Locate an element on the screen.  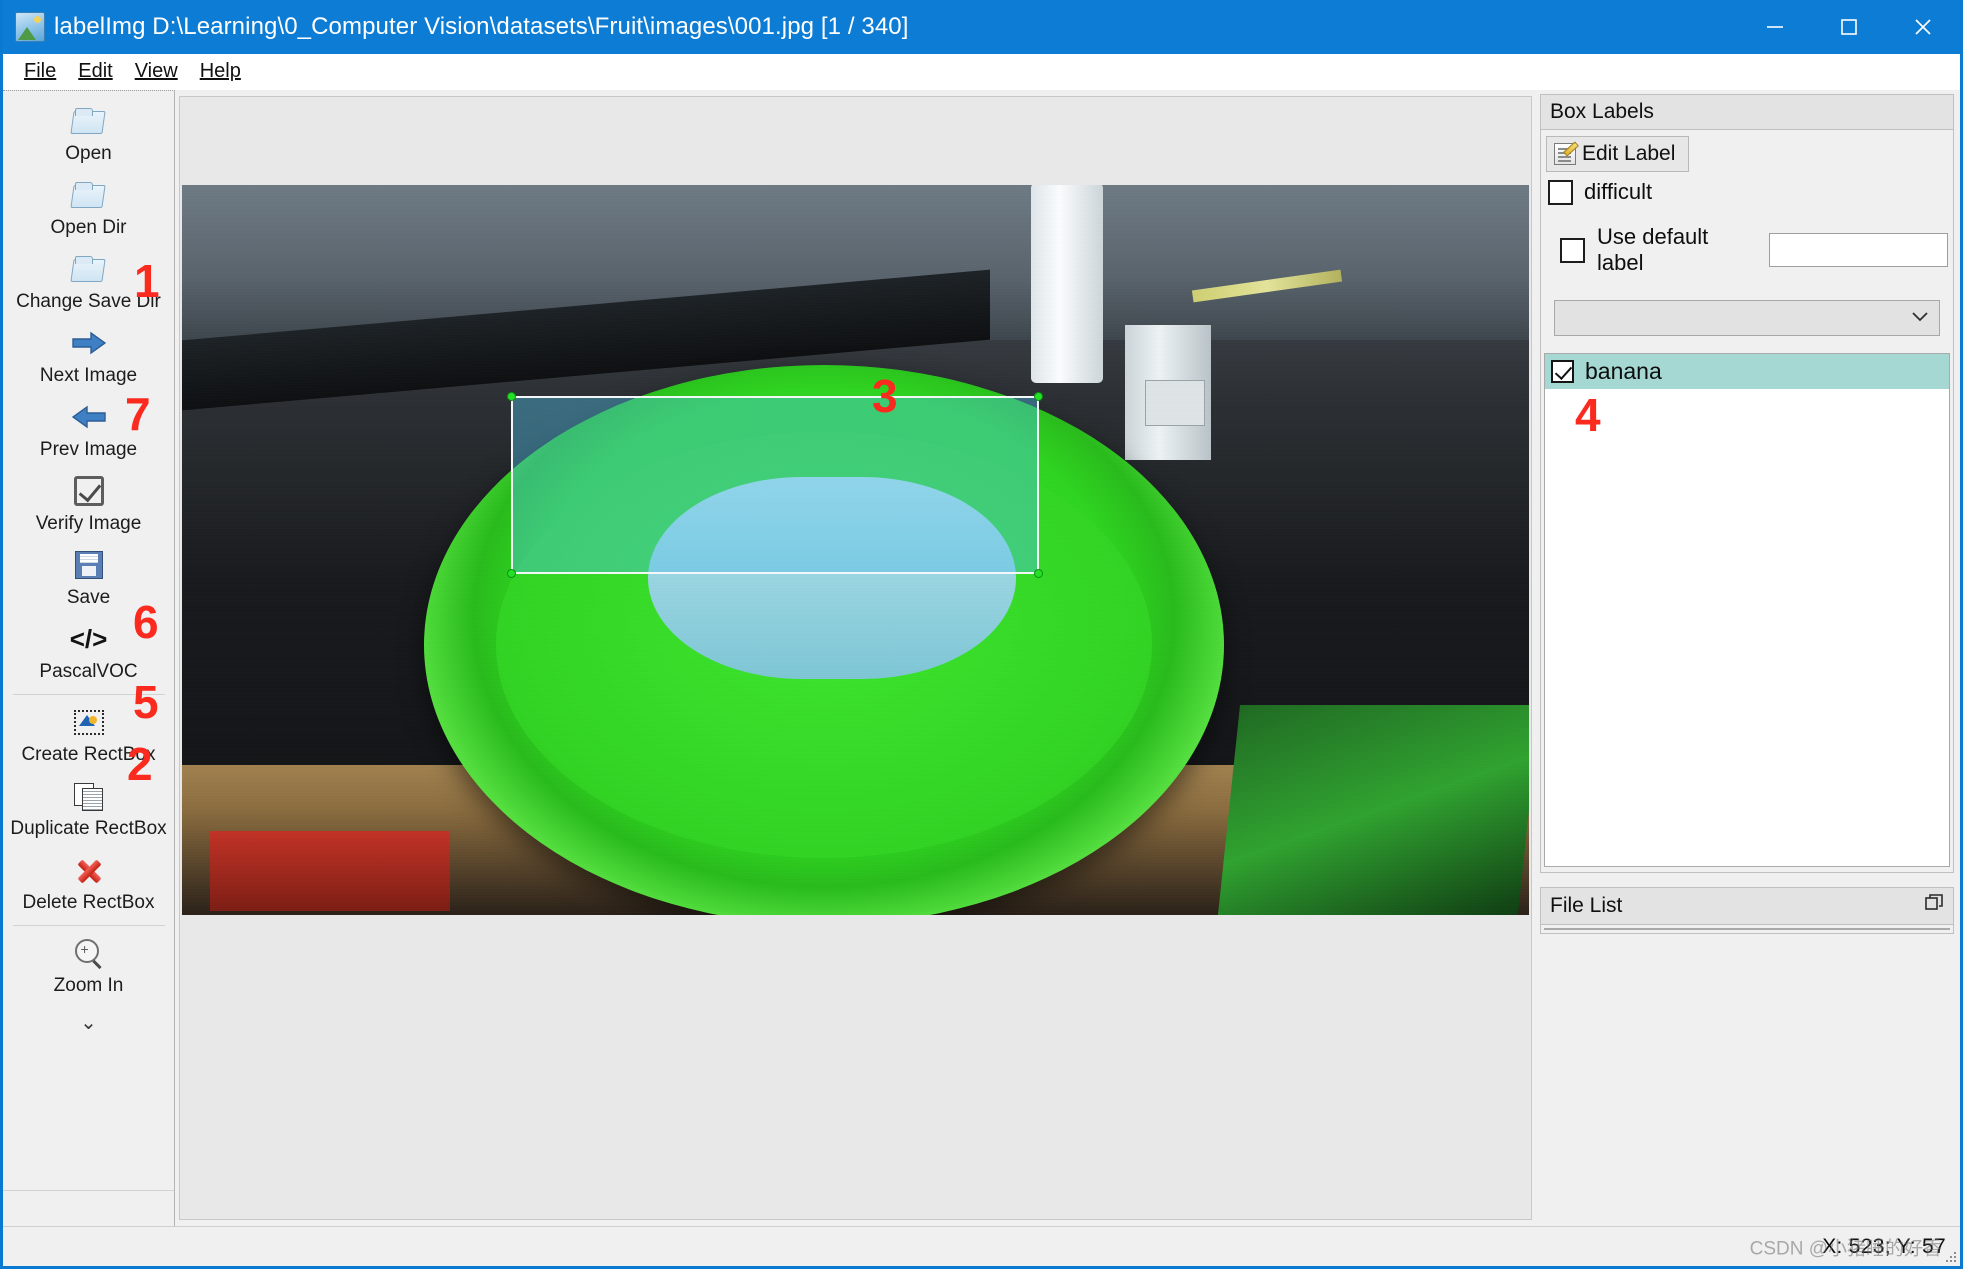
use-default-label-text: Use default label is located at coordinates (1653, 249).